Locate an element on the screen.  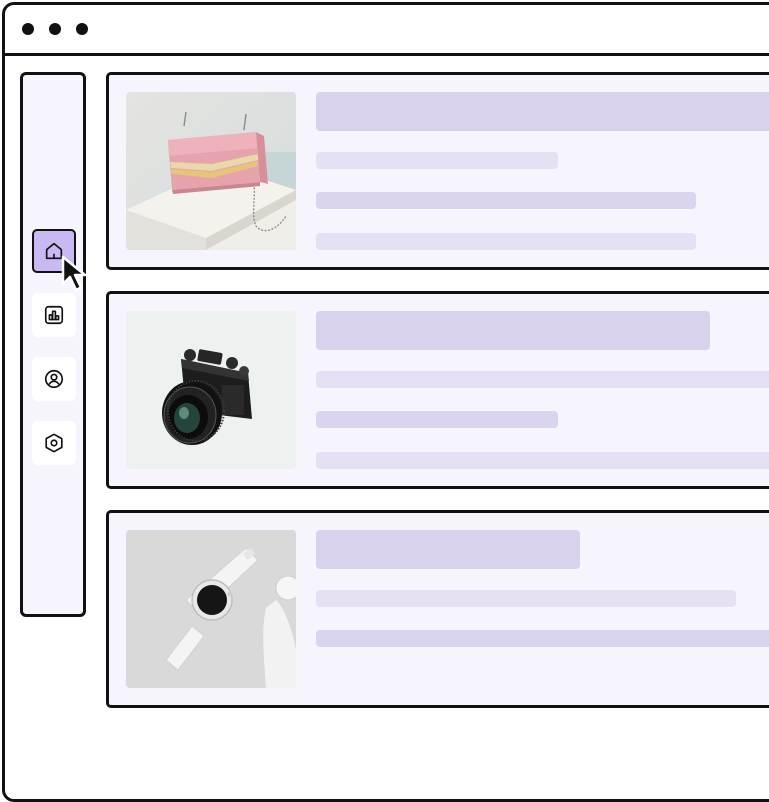
white-smartwatch-photo is located at coordinates (211, 609).